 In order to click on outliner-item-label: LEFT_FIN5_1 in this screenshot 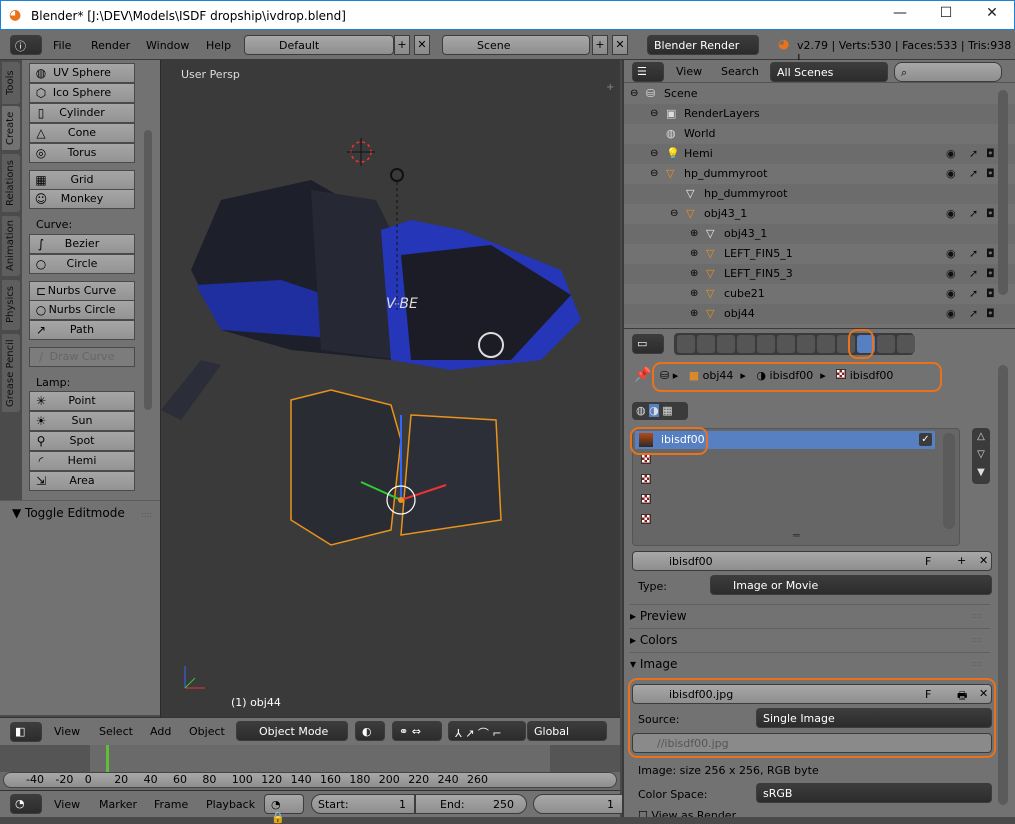, I will do `click(758, 254)`.